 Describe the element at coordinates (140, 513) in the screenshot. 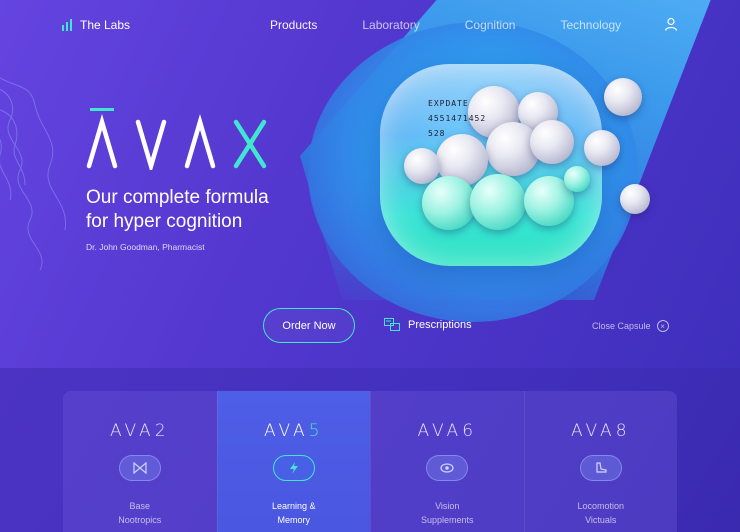

I see `product-desc: Base Nootropics` at that location.